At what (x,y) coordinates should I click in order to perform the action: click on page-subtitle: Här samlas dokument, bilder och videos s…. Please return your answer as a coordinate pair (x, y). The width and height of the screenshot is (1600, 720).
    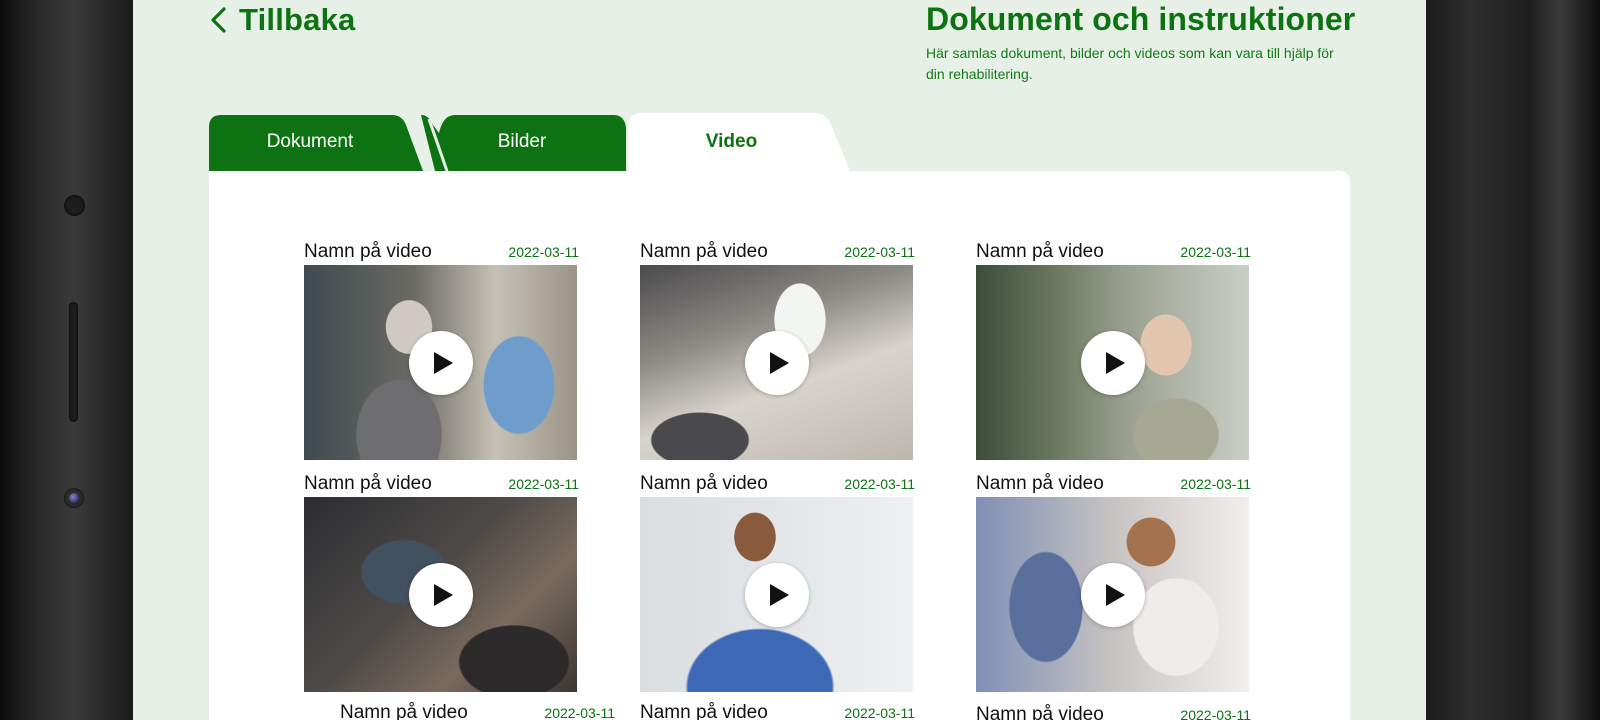
    Looking at the image, I should click on (1130, 63).